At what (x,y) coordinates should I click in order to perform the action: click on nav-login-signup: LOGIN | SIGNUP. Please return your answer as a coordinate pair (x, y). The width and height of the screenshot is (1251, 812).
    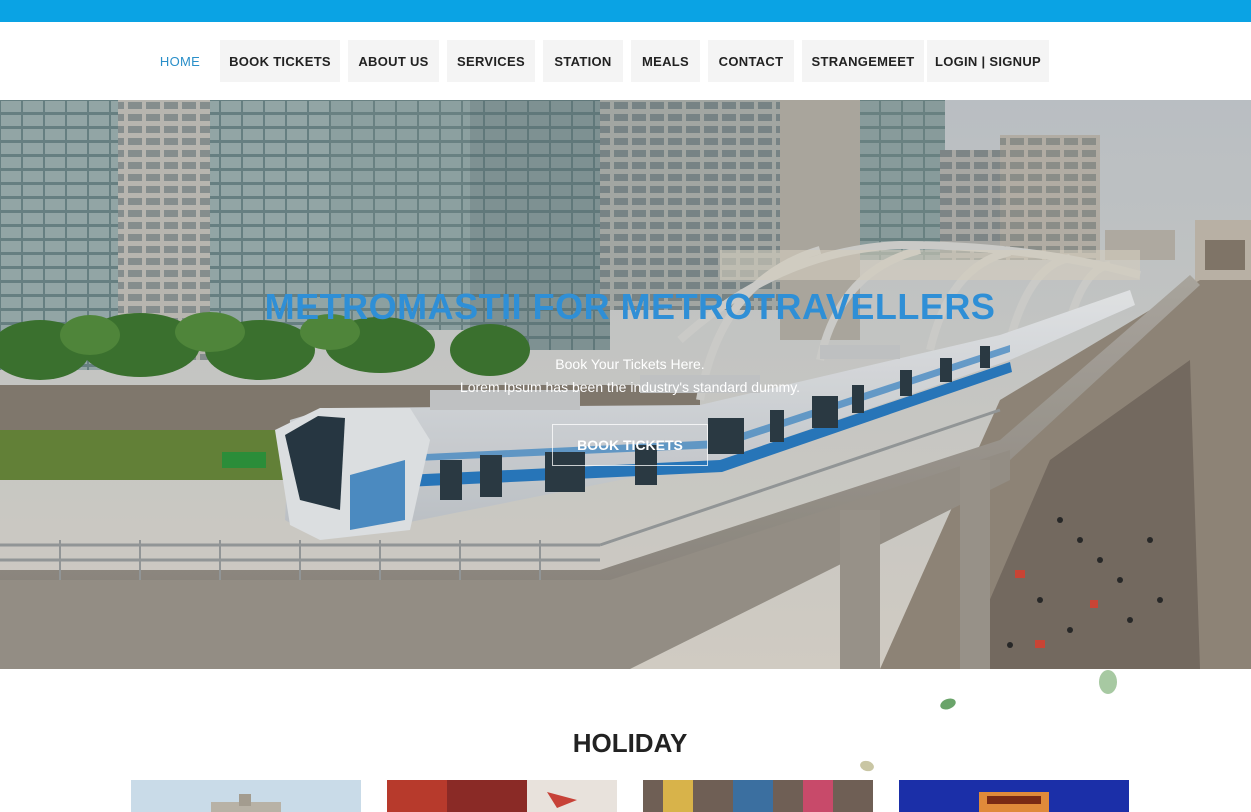
    Looking at the image, I should click on (988, 61).